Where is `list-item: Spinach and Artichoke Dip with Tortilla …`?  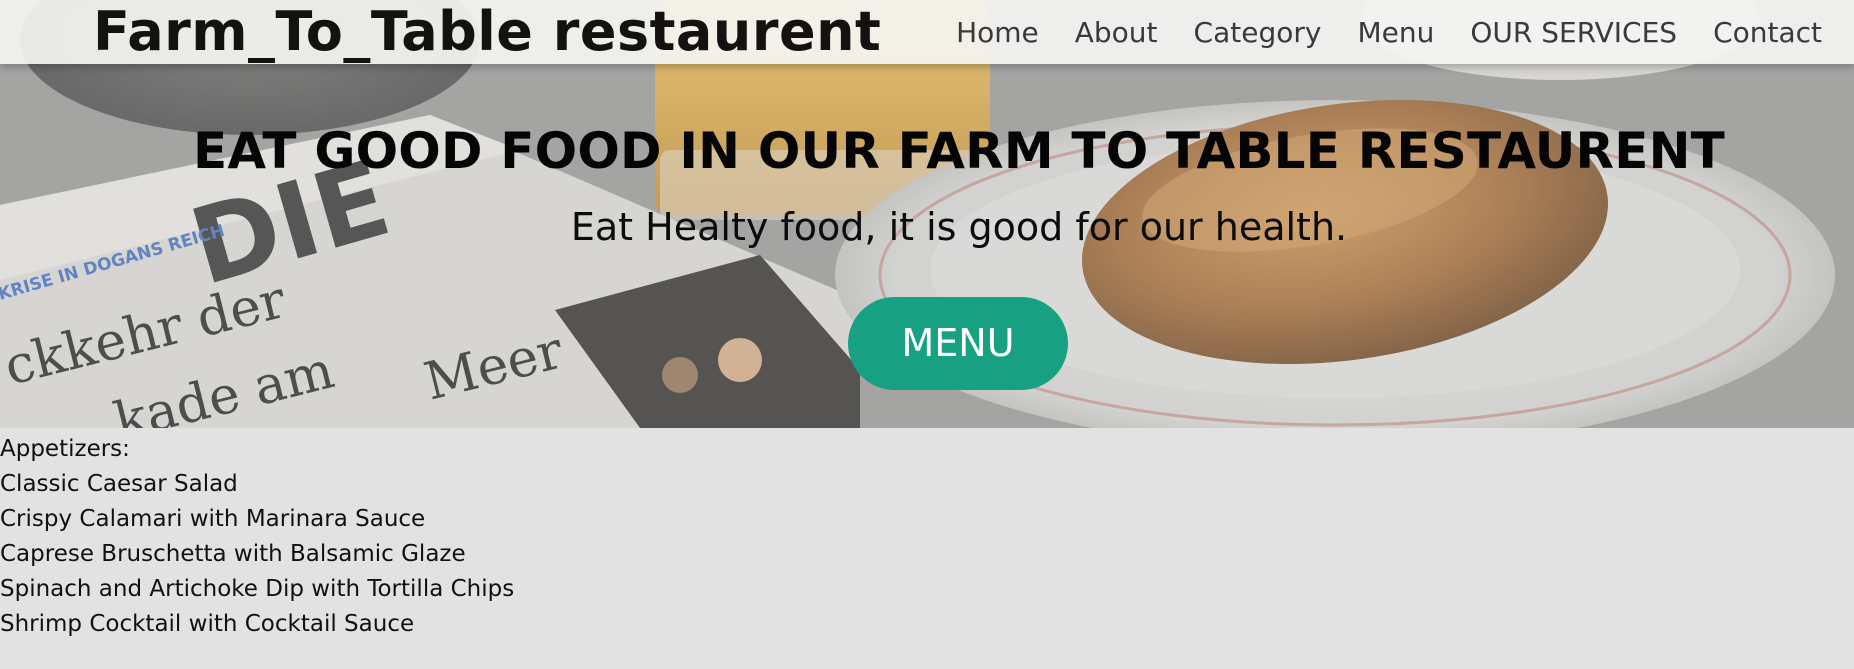
list-item: Spinach and Artichoke Dip with Tortilla … is located at coordinates (257, 589).